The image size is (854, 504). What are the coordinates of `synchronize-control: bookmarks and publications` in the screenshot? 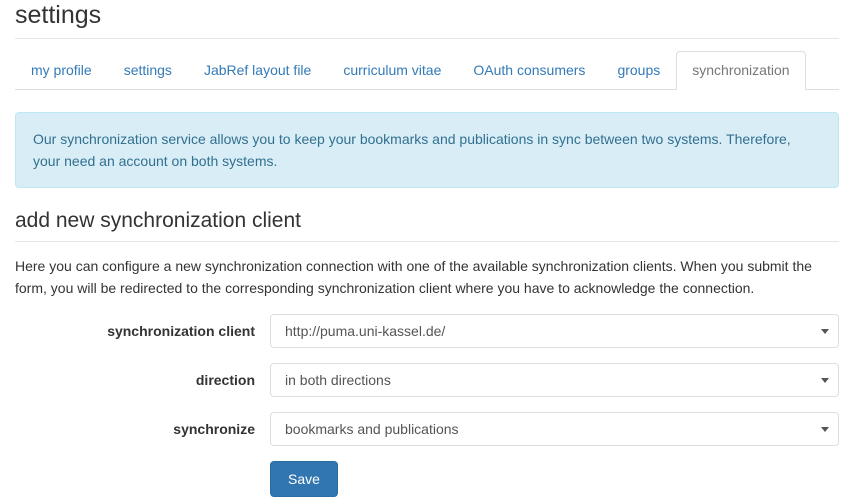 It's located at (554, 428).